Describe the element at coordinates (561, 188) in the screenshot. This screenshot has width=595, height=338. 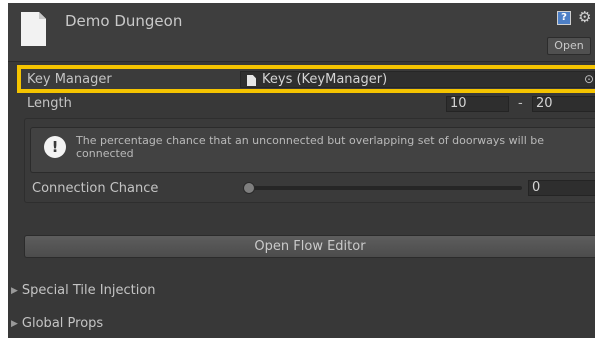
I see `connection-chance-field: 0` at that location.